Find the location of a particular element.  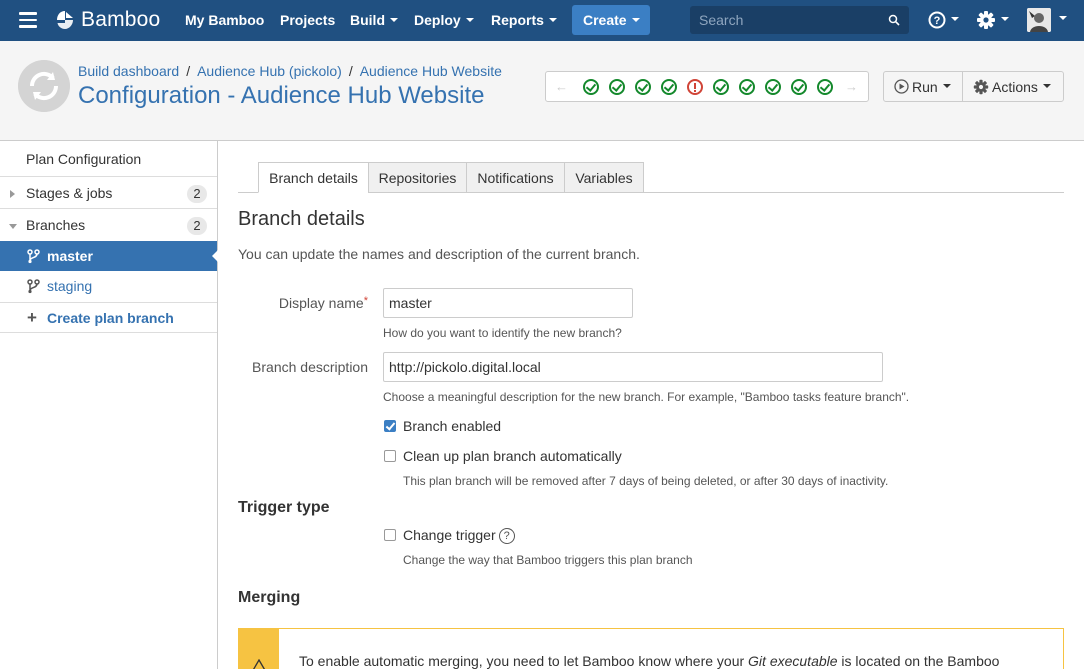

warning-icon is located at coordinates (259, 664).